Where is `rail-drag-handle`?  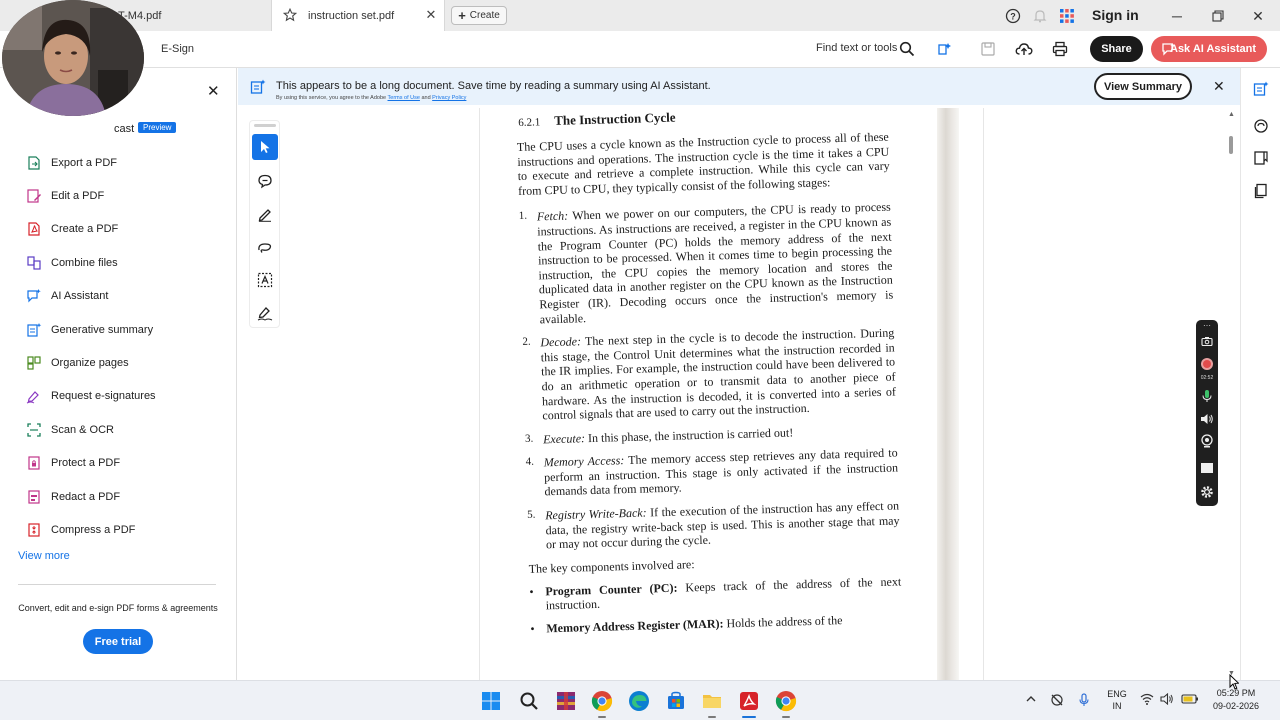
rail-drag-handle is located at coordinates (265, 125).